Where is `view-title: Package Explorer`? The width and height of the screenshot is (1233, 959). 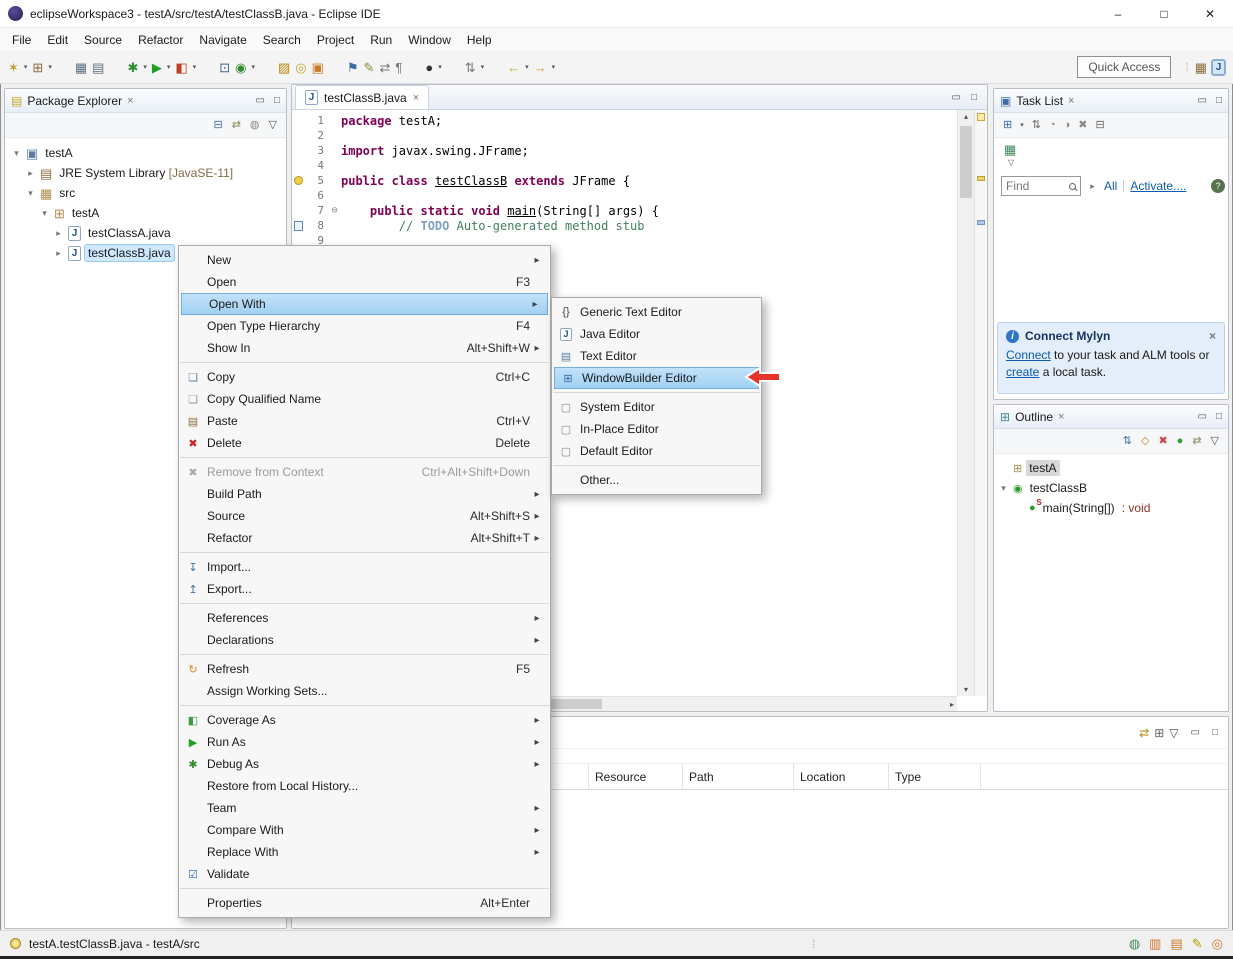 view-title: Package Explorer is located at coordinates (74, 101).